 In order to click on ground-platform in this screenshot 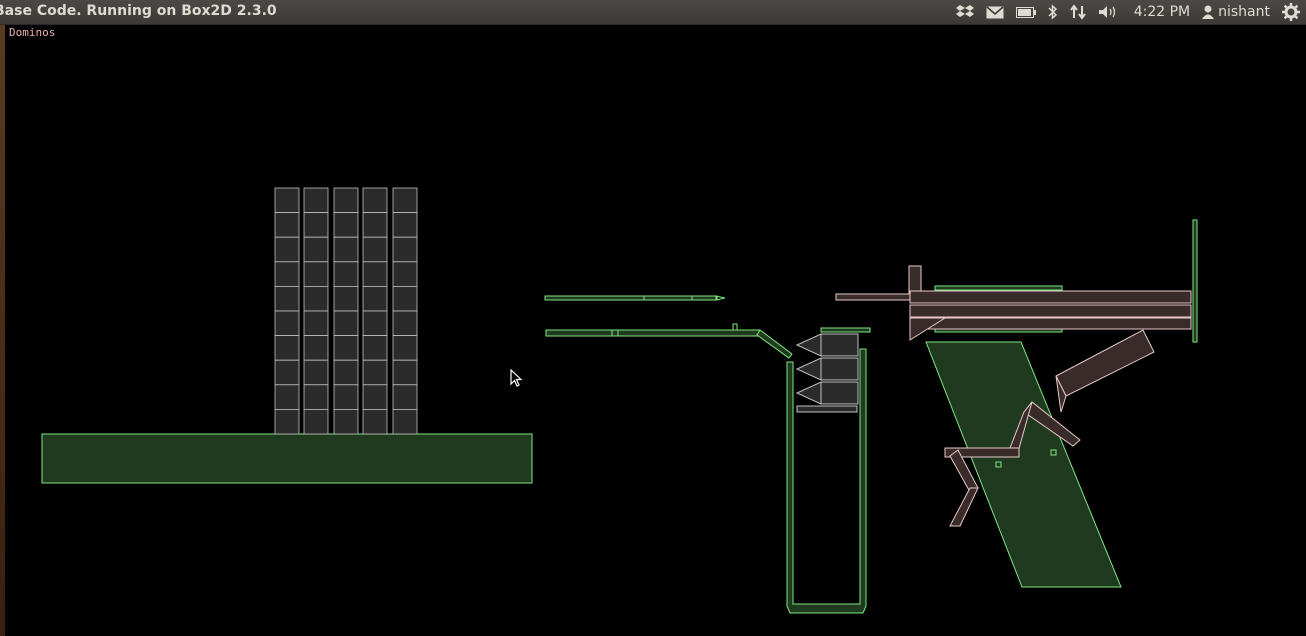, I will do `click(287, 458)`.